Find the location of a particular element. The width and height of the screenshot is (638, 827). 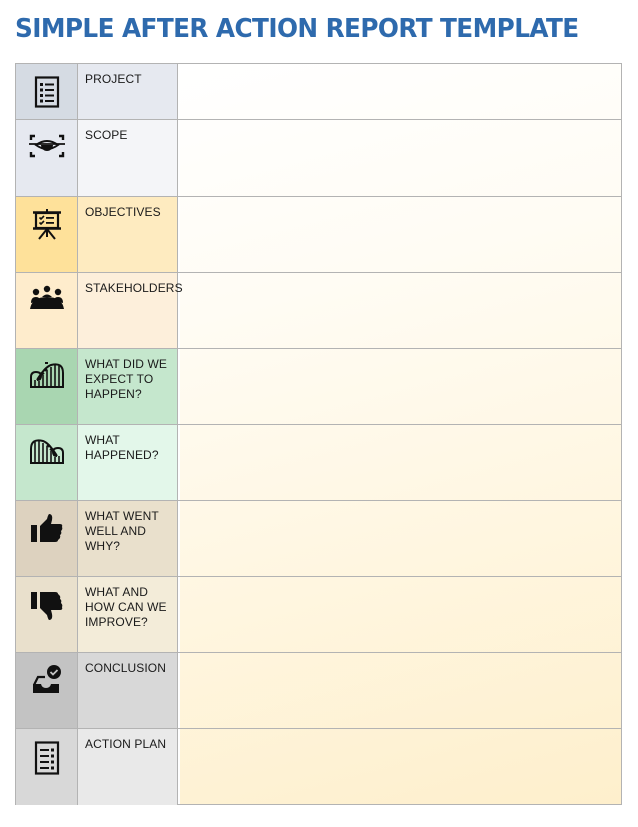

row-label: CONCLUSION is located at coordinates (126, 668).